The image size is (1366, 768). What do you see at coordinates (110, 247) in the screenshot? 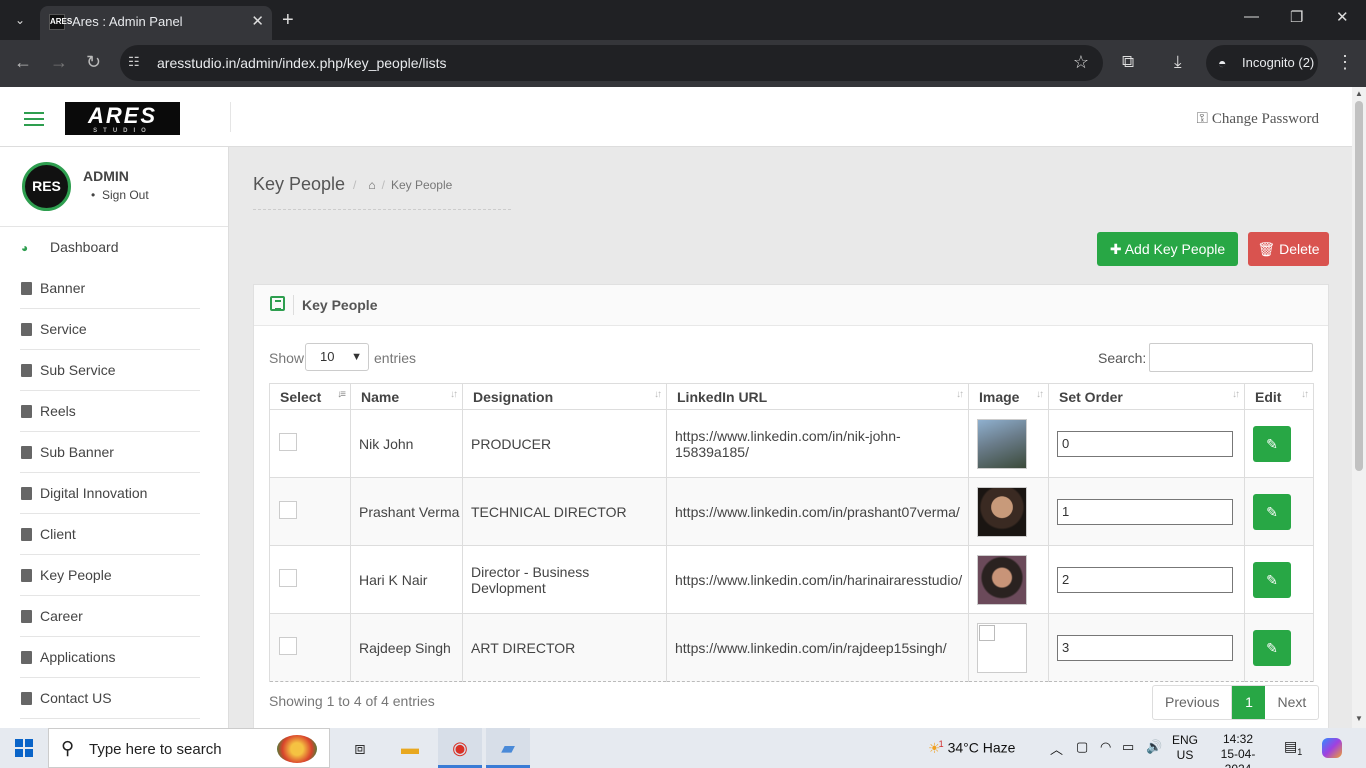
I see `sidebar-item-dashboard: ◕ Dashboard` at bounding box center [110, 247].